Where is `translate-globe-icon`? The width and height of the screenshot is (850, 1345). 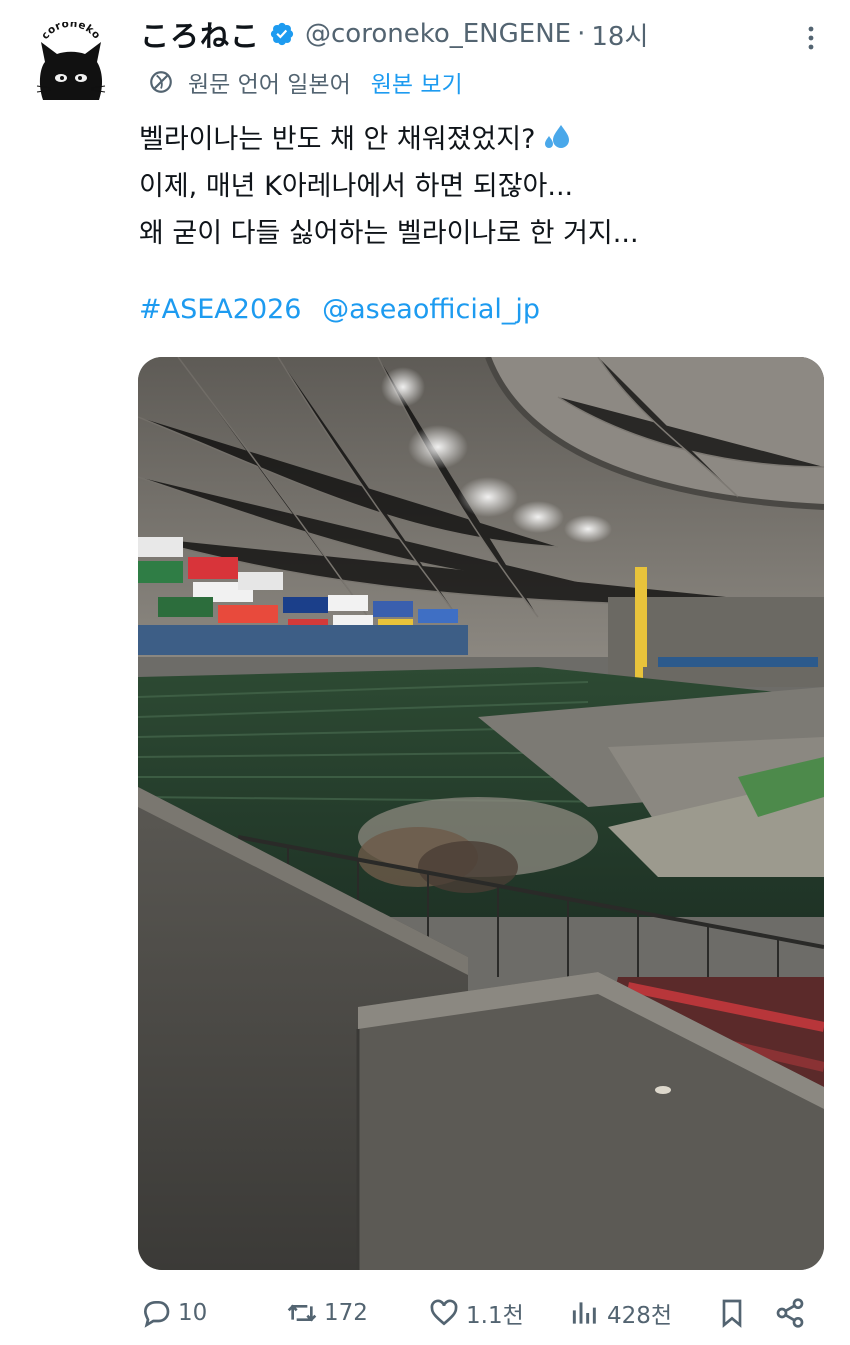
translate-globe-icon is located at coordinates (161, 82).